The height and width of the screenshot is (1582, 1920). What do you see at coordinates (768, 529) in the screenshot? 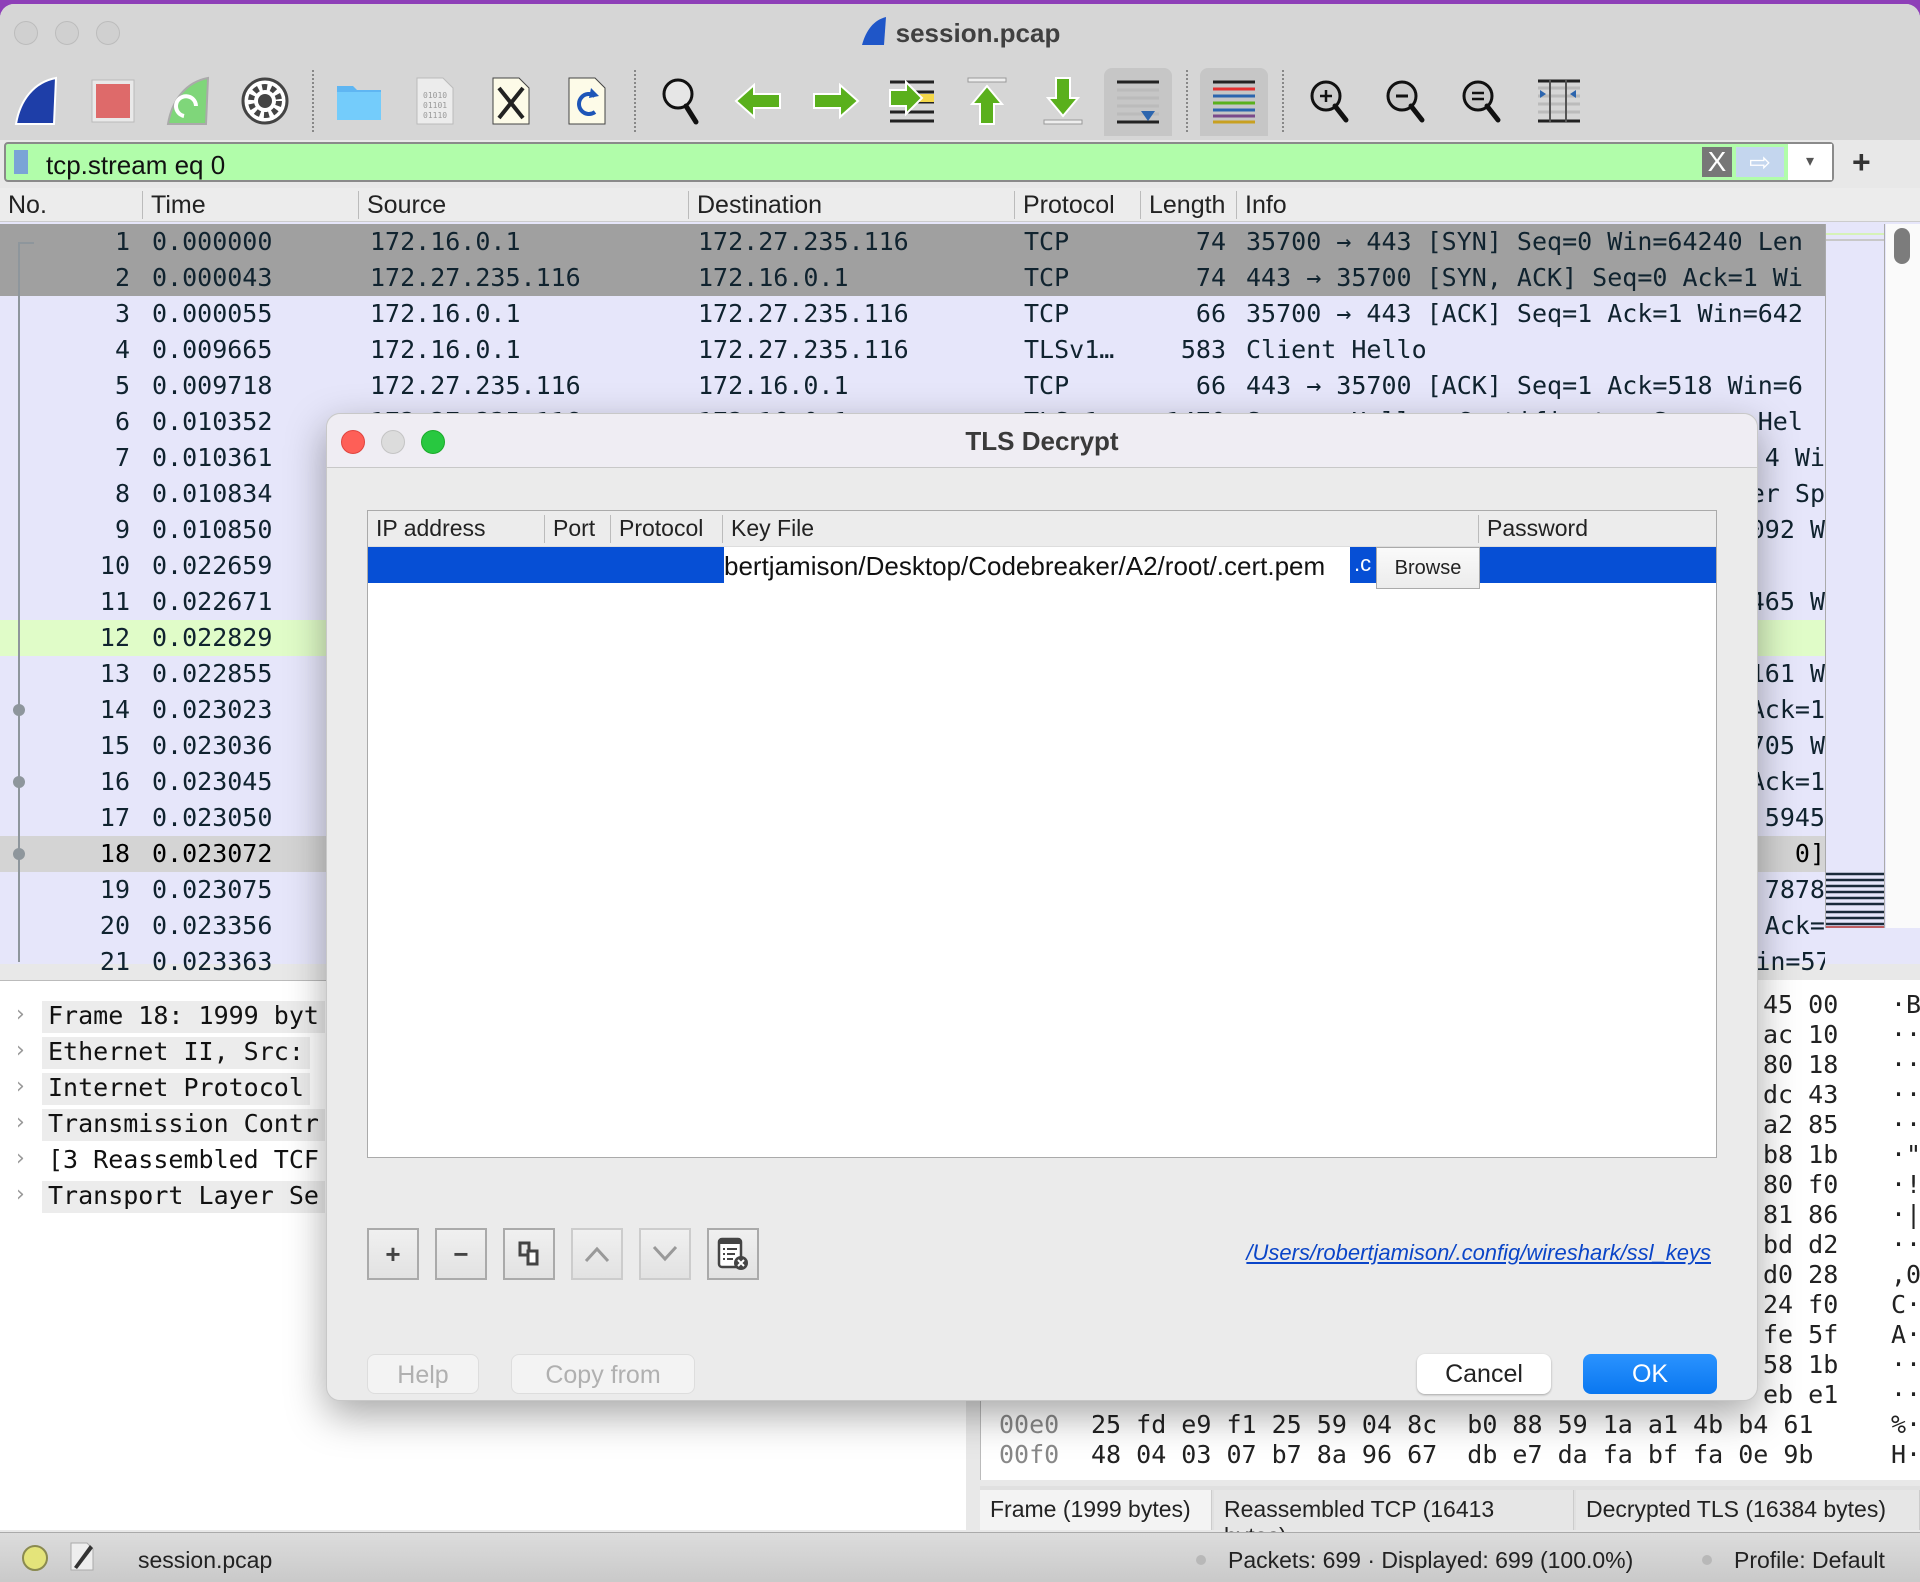
I see `column-header-key-file: Key File` at bounding box center [768, 529].